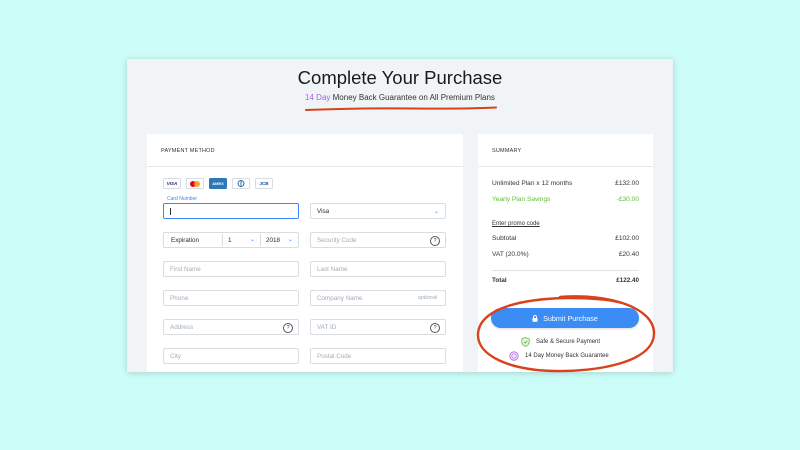 The image size is (800, 450). What do you see at coordinates (532, 183) in the screenshot?
I see `plan-label: Unlimited Plan x 12 months` at bounding box center [532, 183].